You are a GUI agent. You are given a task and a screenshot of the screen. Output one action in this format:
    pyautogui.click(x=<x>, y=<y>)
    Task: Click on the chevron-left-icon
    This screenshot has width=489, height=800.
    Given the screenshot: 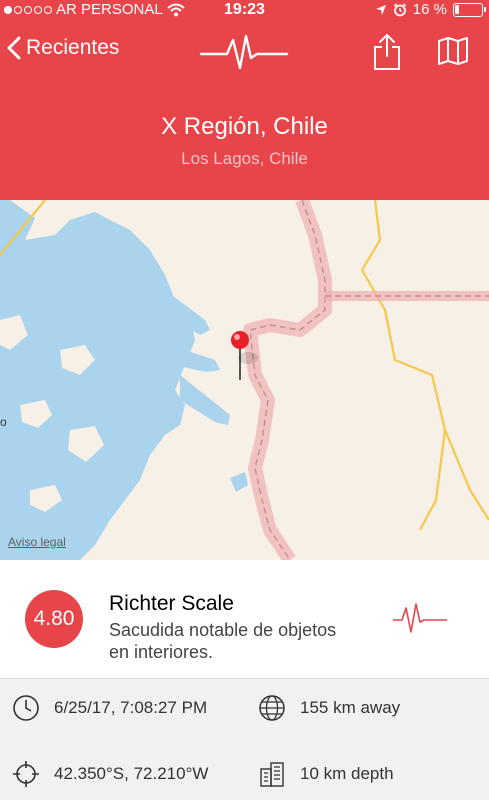 What is the action you would take?
    pyautogui.click(x=14, y=48)
    